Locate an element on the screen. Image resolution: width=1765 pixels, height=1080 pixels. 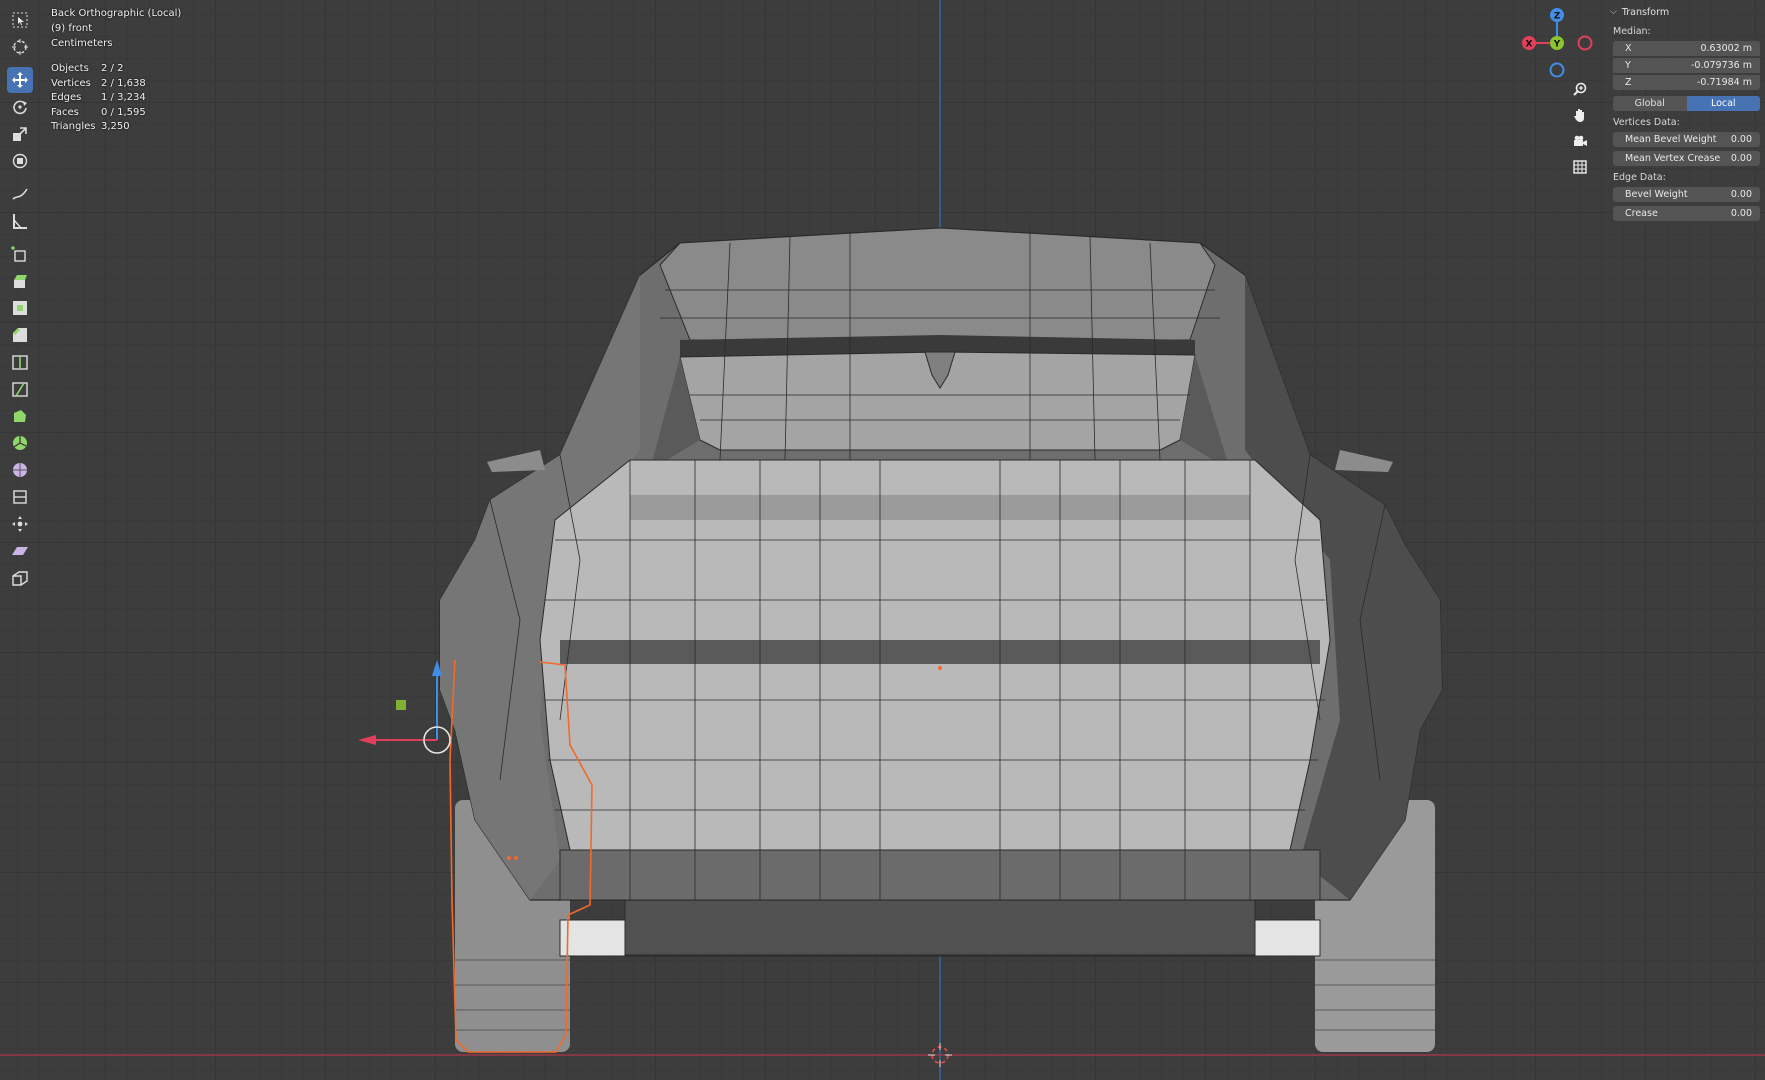
rip-icon is located at coordinates (20, 578).